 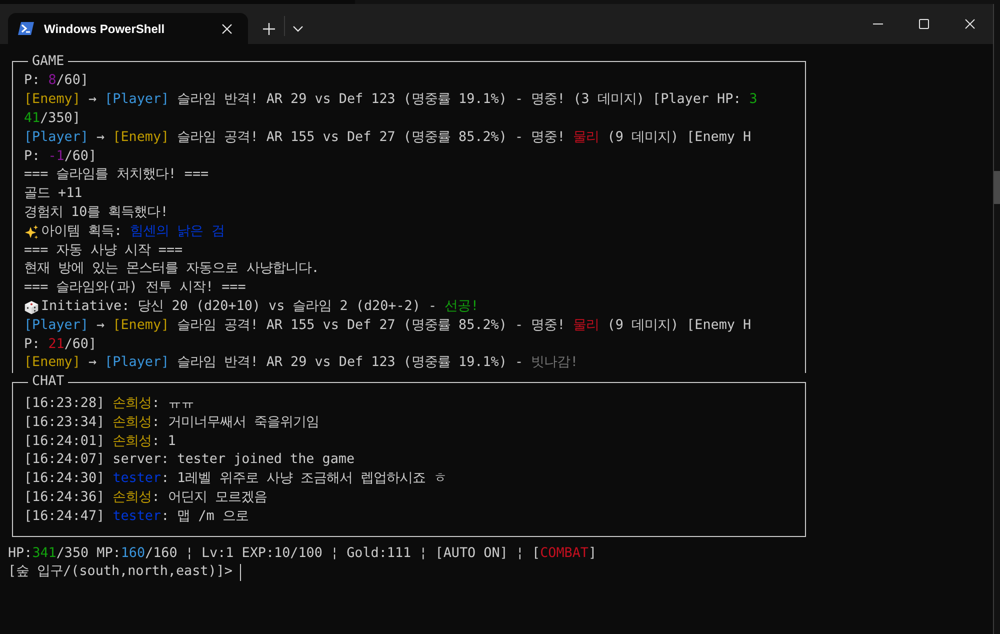 I want to click on log-line: === 슬라임와(과) 전투 시작! ===, so click(x=135, y=288).